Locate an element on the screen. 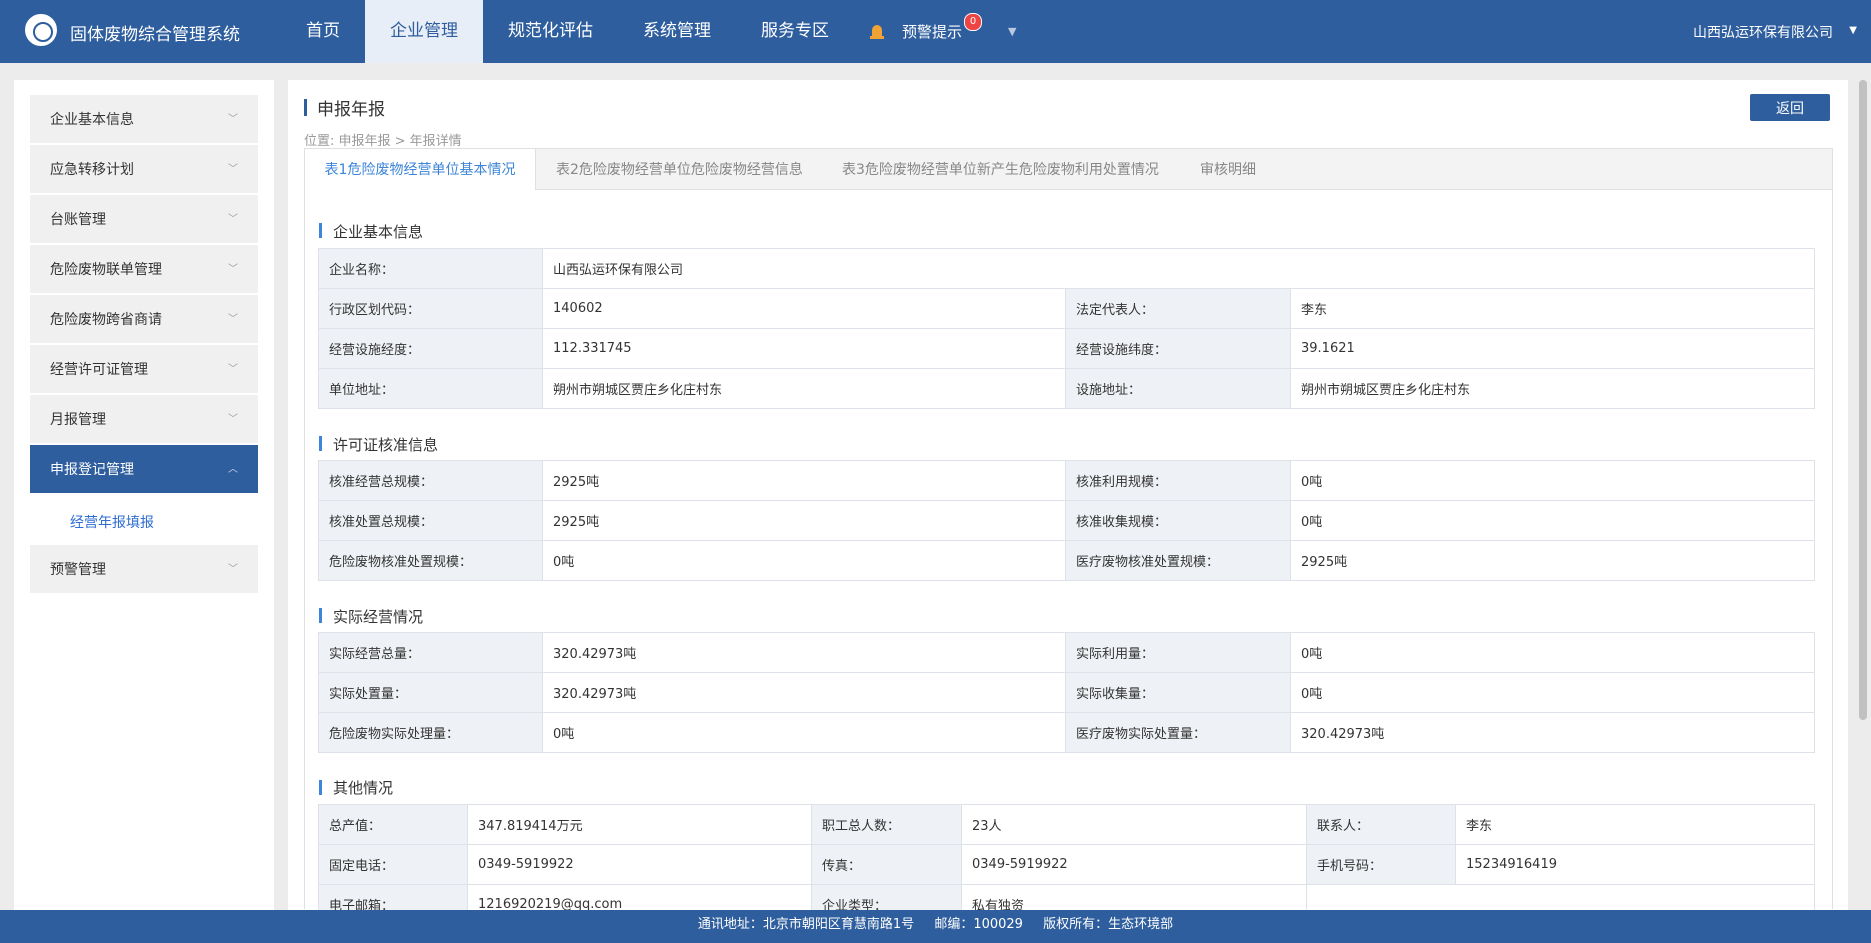 Image resolution: width=1871 pixels, height=943 pixels. table-row: 行政区划代码： 140602 法定代表人： 李东 is located at coordinates (1067, 308).